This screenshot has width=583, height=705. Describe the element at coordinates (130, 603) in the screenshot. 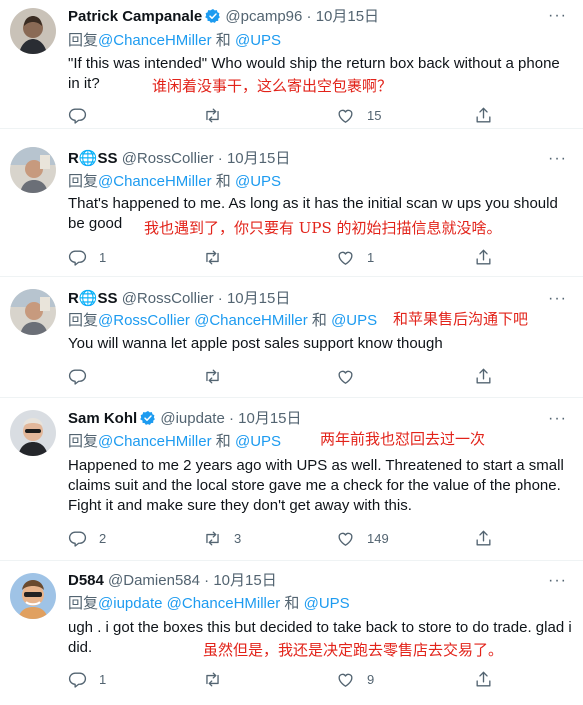

I see `mention-link: @iupdate` at that location.